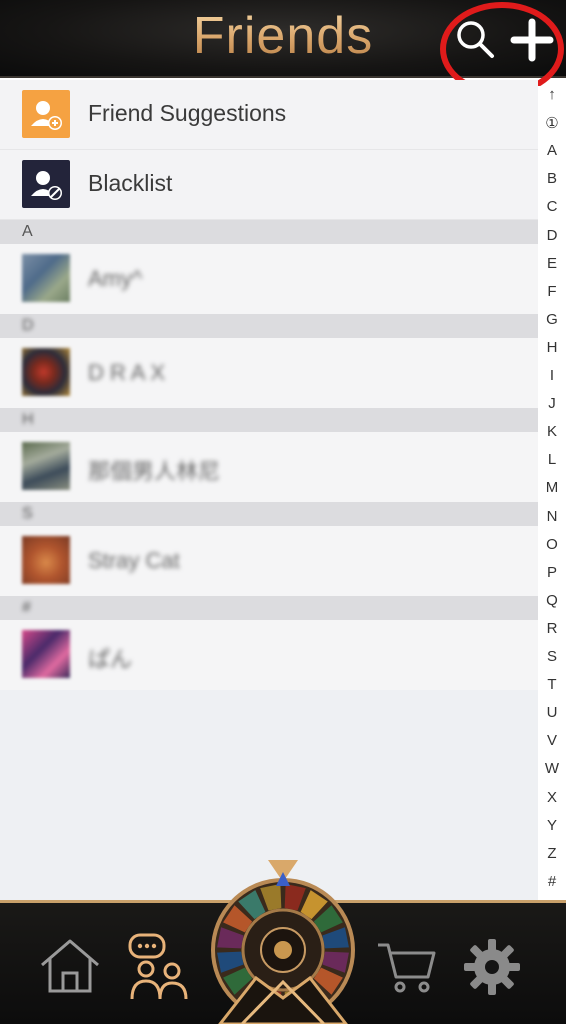 The height and width of the screenshot is (1024, 566). What do you see at coordinates (552, 206) in the screenshot?
I see `alphabet-index-letter: C` at bounding box center [552, 206].